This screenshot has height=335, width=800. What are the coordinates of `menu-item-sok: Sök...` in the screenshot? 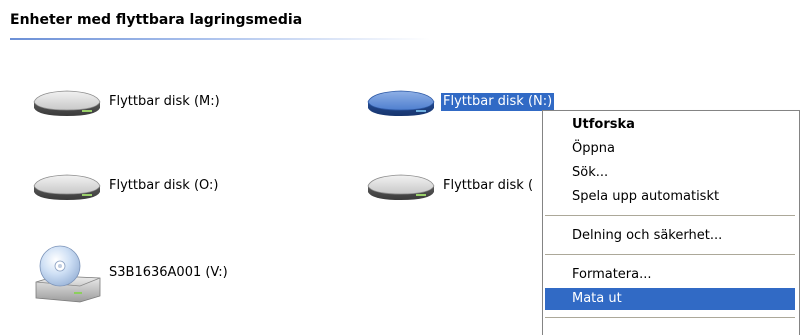 It's located at (670, 173).